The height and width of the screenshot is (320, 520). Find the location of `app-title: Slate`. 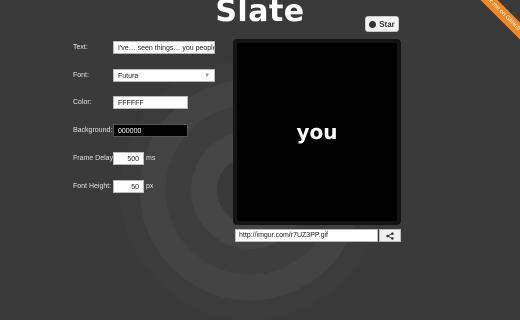

app-title: Slate is located at coordinates (260, 14).